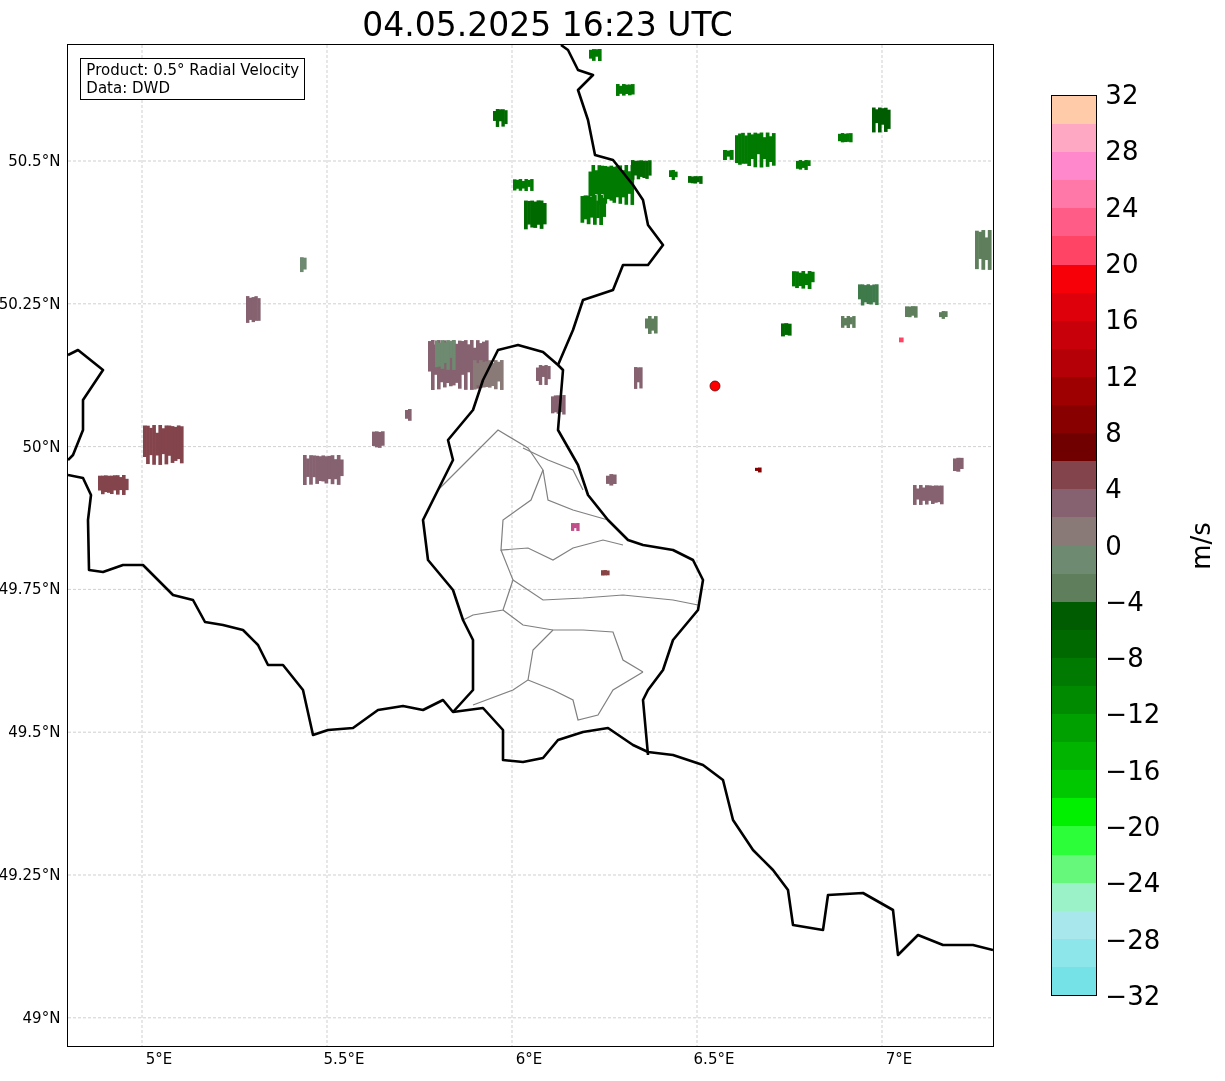 The image size is (1225, 1081). Describe the element at coordinates (1133, 770) in the screenshot. I see `colorbar-tick-label: −16` at that location.